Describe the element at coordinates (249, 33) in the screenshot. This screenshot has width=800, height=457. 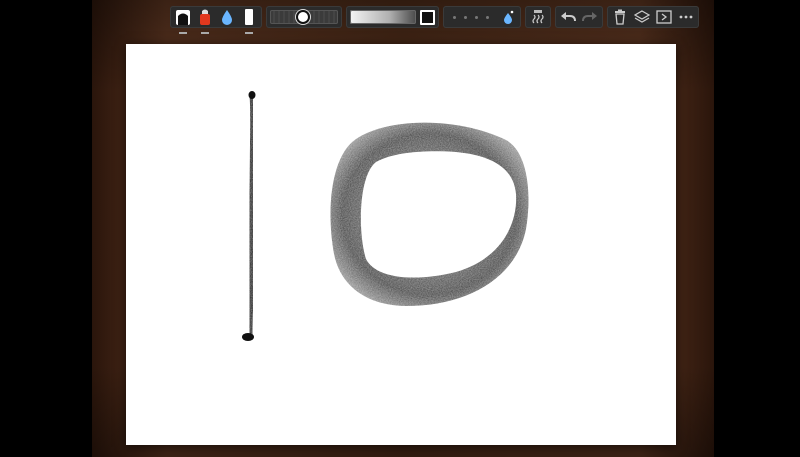
I see `paper-tool-indicator` at that location.